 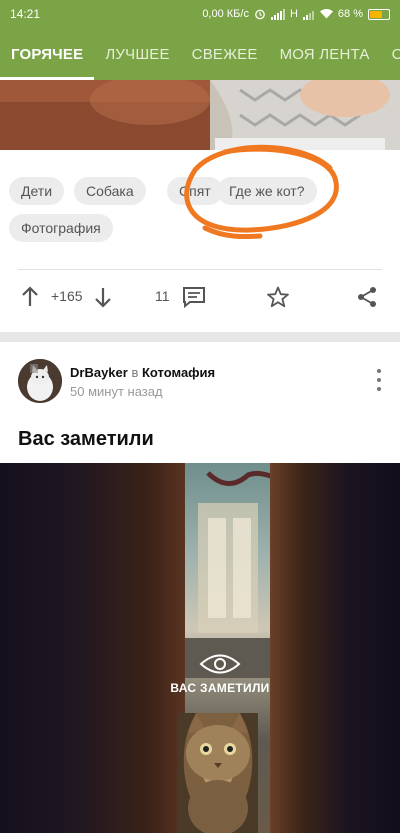 What do you see at coordinates (162, 296) in the screenshot?
I see `comments-count: 11` at bounding box center [162, 296].